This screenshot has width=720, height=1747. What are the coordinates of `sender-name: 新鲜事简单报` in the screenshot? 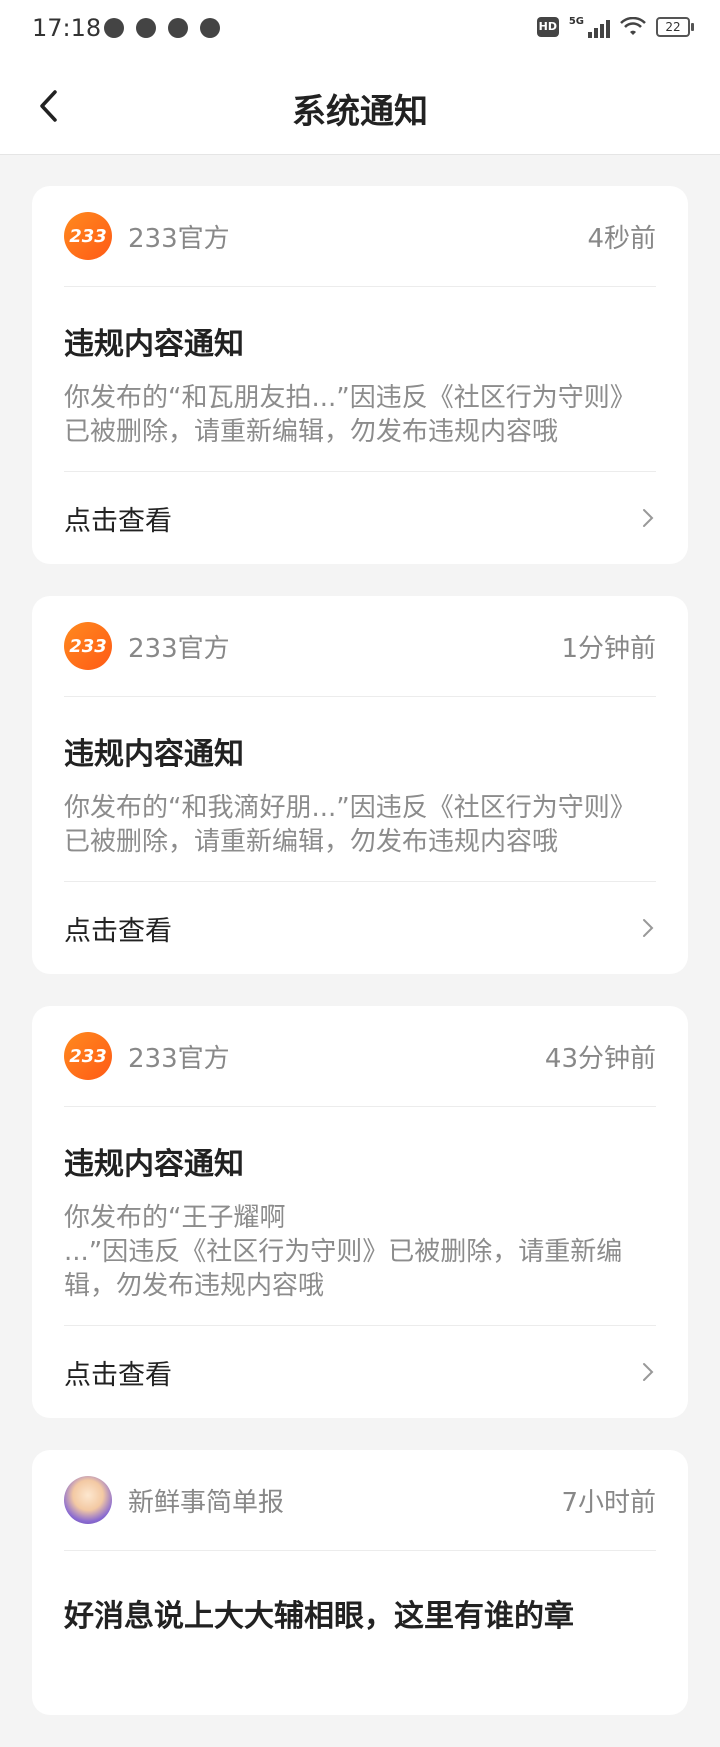 It's located at (206, 1502).